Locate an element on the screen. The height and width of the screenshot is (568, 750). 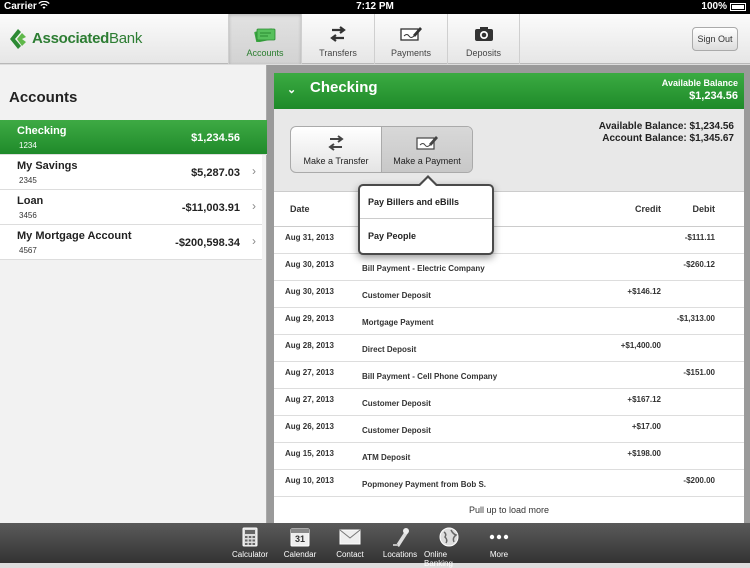
tab-transfers-label: Transfers is located at coordinates (338, 53).